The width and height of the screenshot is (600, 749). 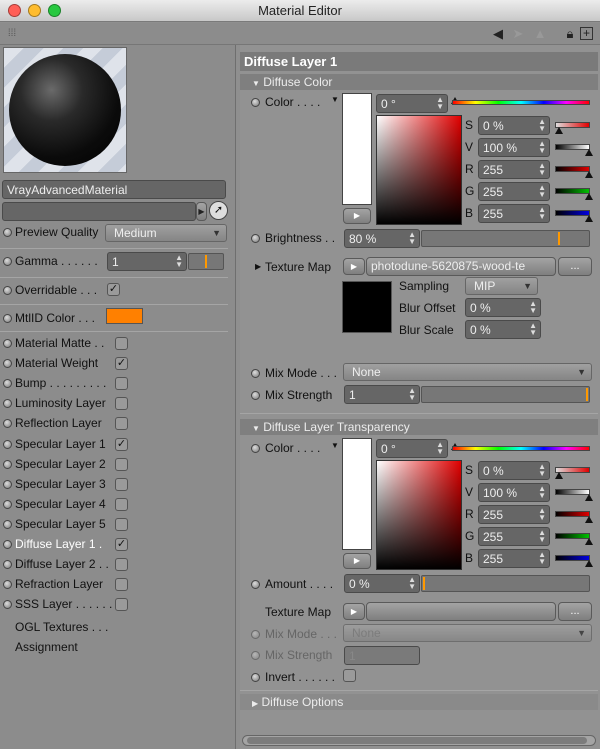 What do you see at coordinates (62, 564) in the screenshot?
I see `channel-label: Diffuse Layer 2 . .` at bounding box center [62, 564].